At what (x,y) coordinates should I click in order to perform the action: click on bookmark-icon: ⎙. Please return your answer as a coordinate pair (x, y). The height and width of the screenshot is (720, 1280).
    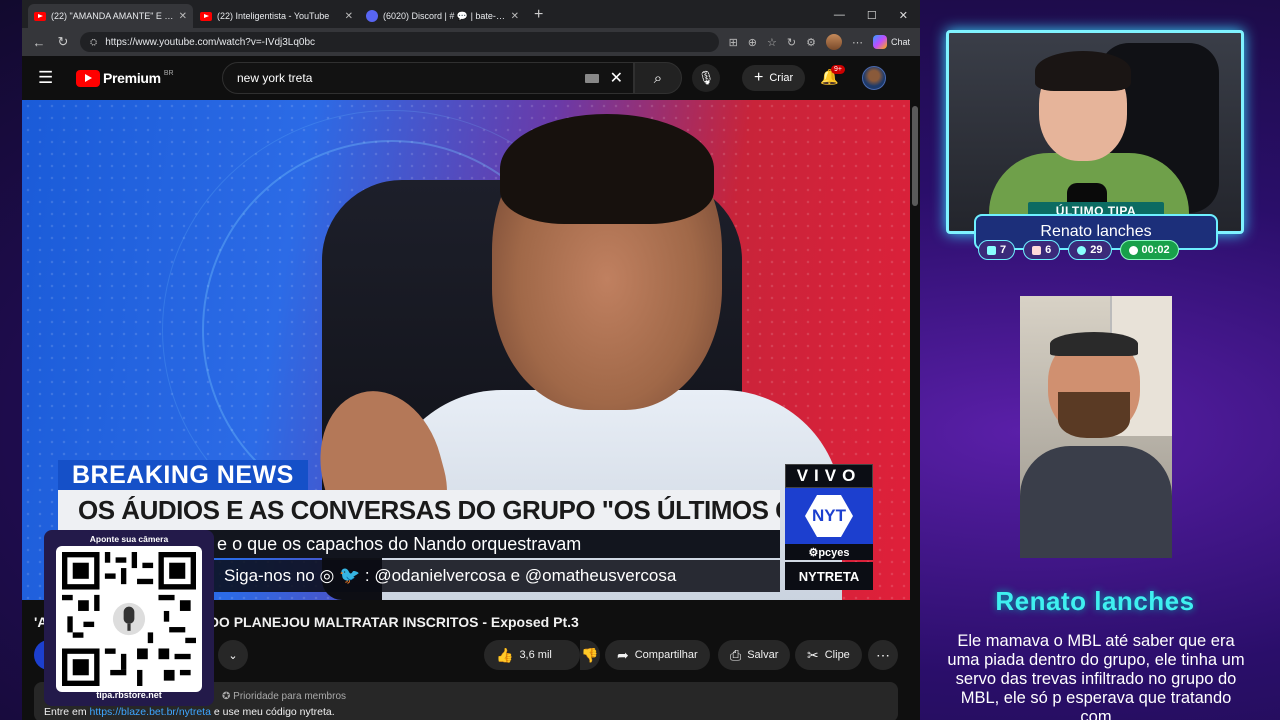
    Looking at the image, I should click on (736, 654).